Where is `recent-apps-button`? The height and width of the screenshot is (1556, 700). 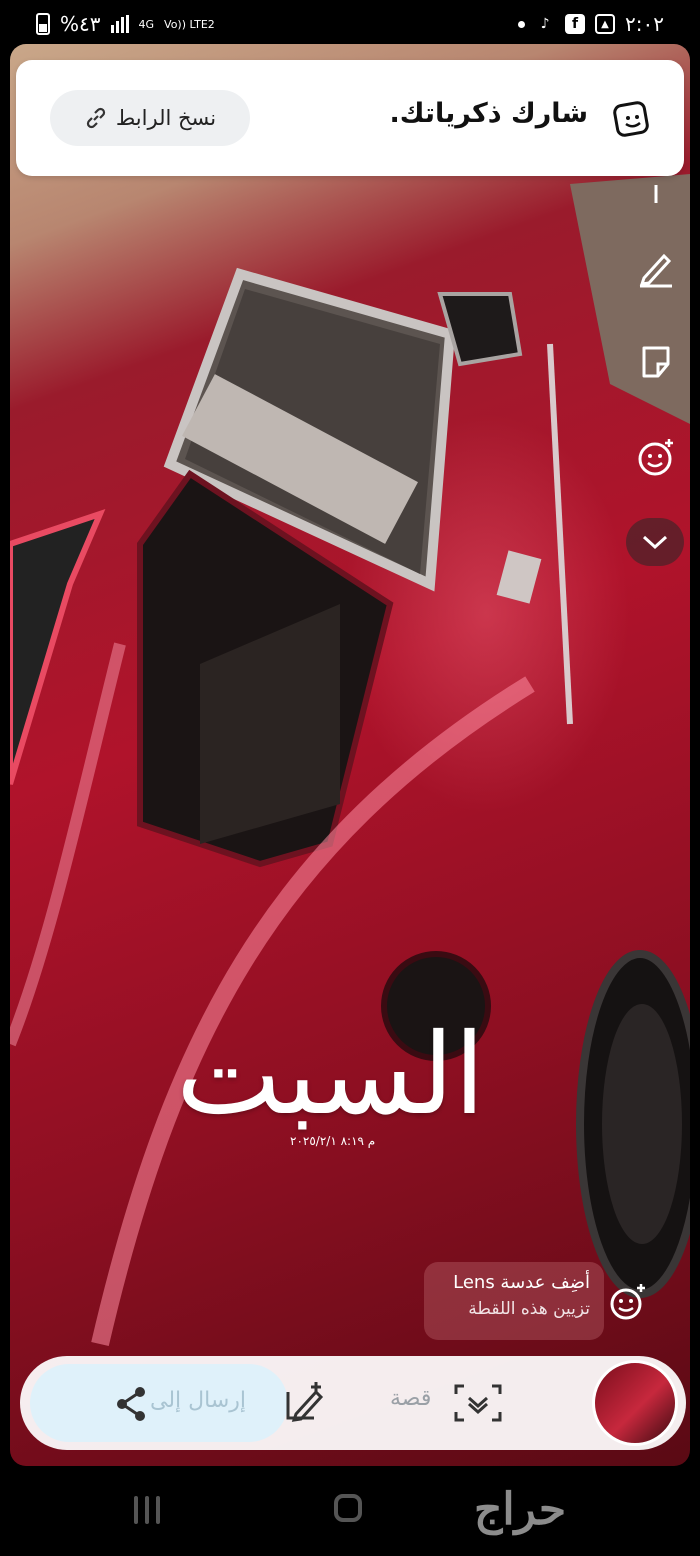 recent-apps-button is located at coordinates (147, 1510).